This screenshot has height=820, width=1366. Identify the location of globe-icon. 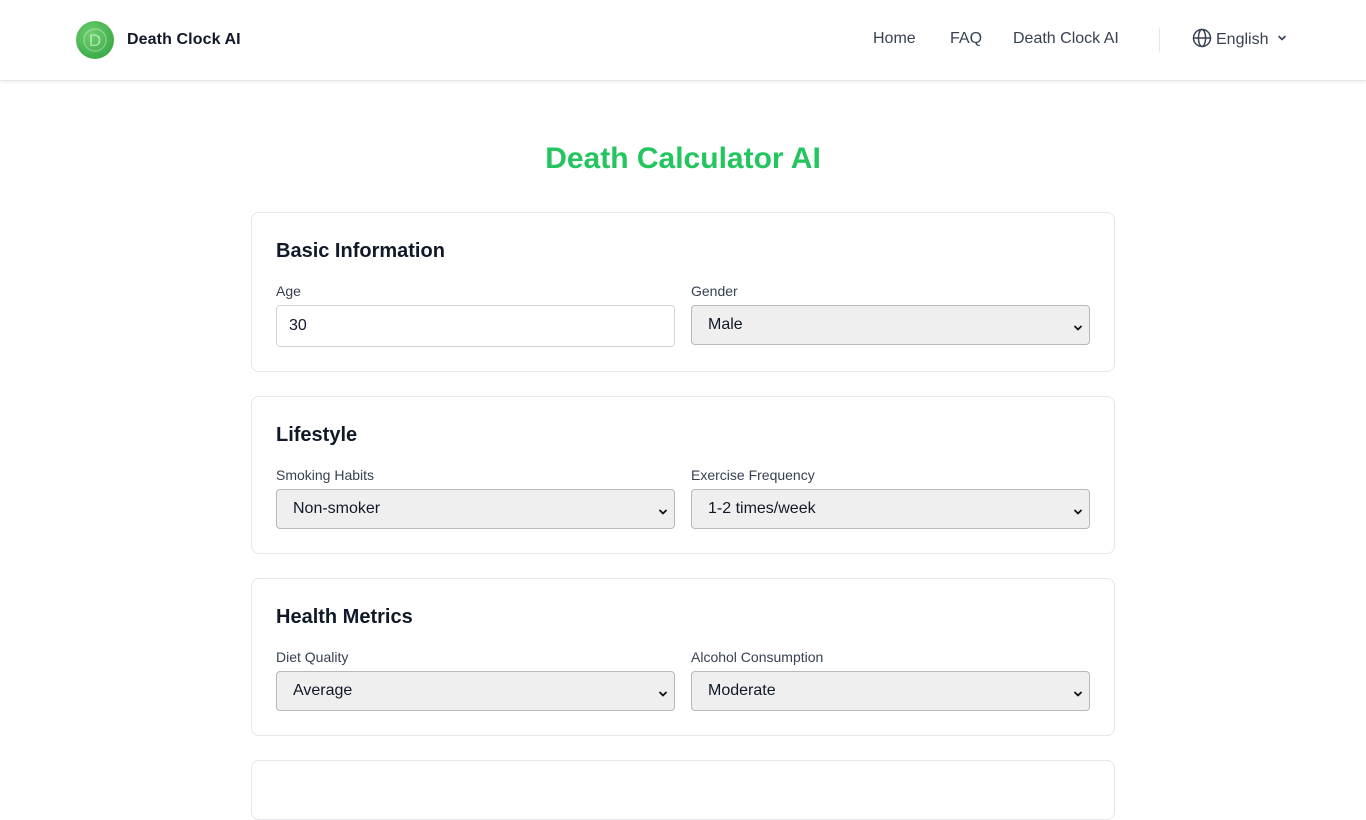
(1202, 40).